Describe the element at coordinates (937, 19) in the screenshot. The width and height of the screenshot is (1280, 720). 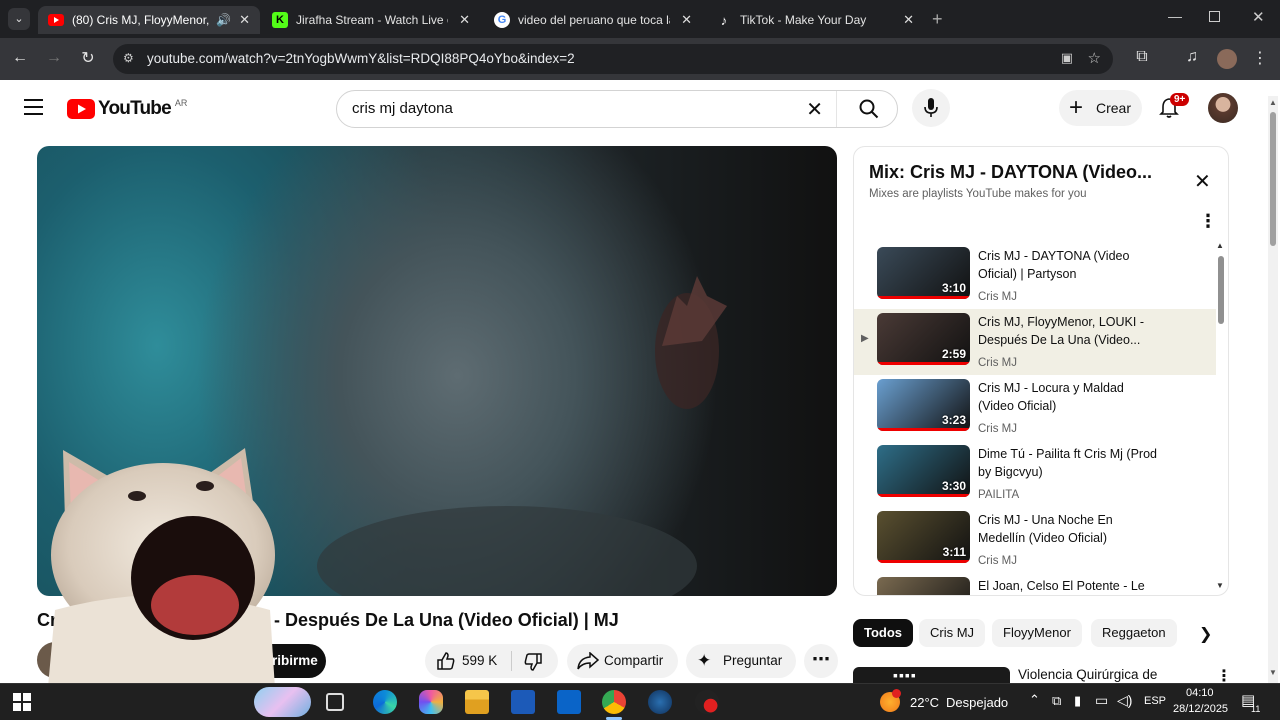
I see `new-tab-icon: +` at that location.